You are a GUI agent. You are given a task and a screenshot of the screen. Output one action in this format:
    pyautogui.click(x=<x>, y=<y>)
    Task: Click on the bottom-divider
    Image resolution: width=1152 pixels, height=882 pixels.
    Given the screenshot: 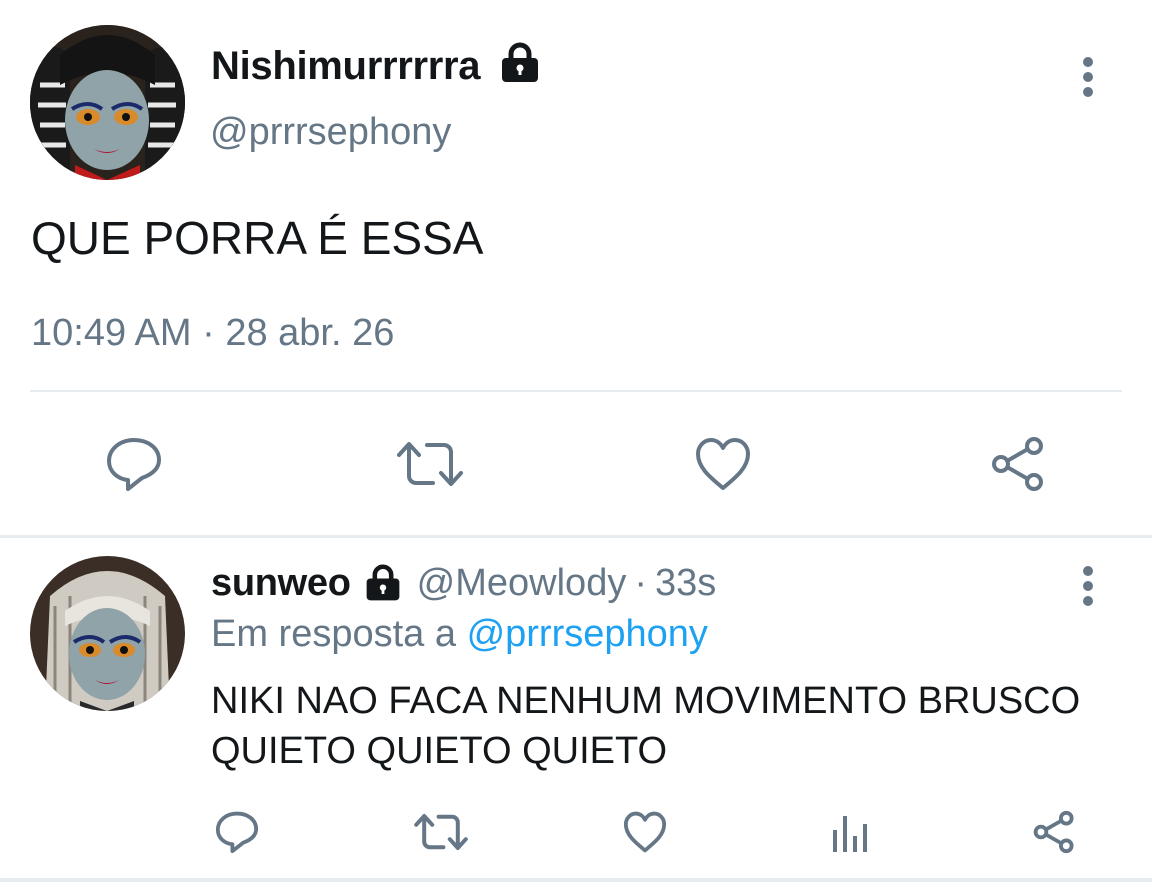 What is the action you would take?
    pyautogui.click(x=576, y=880)
    